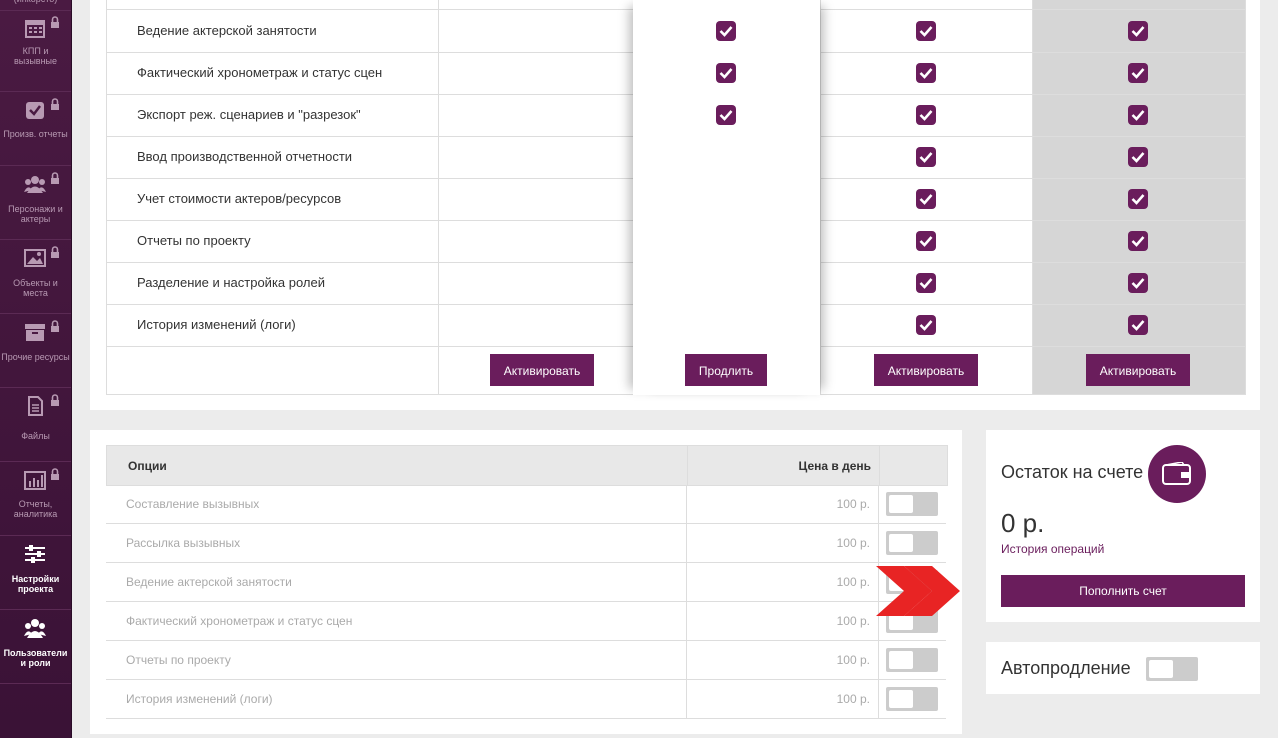 This screenshot has height=738, width=1278. Describe the element at coordinates (35, 646) in the screenshot. I see `sidebar-item: Пользователи и роли` at that location.